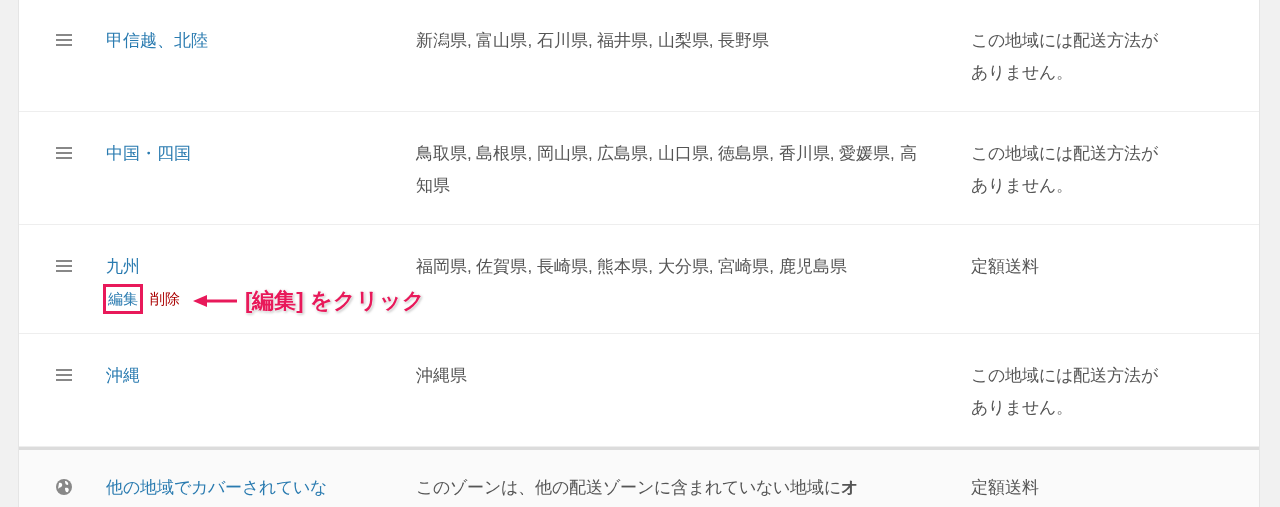  Describe the element at coordinates (215, 300) in the screenshot. I see `callout-arrow` at that location.